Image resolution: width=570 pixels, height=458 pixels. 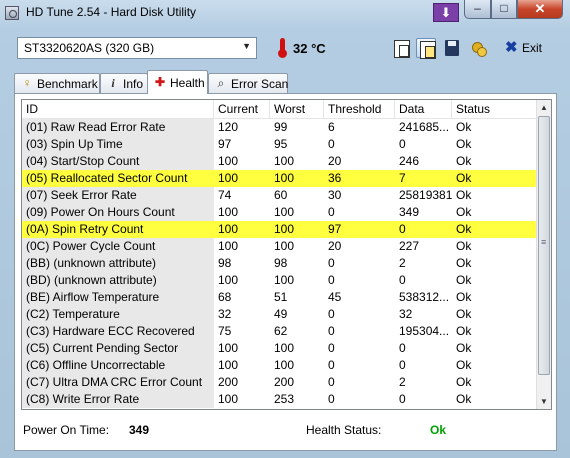 I want to click on drive-select: ST3320620AS (320 GB) ▼, so click(x=137, y=48).